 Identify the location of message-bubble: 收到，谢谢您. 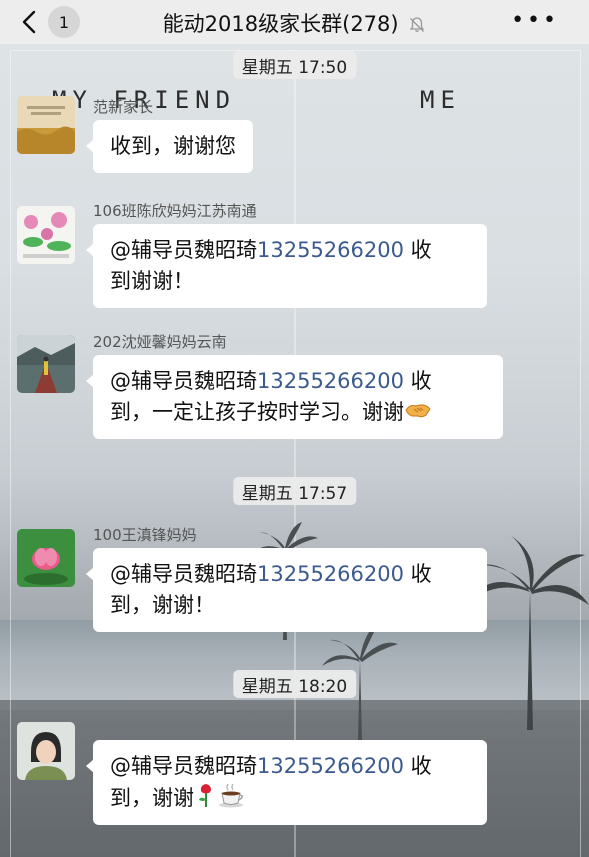
(169, 146).